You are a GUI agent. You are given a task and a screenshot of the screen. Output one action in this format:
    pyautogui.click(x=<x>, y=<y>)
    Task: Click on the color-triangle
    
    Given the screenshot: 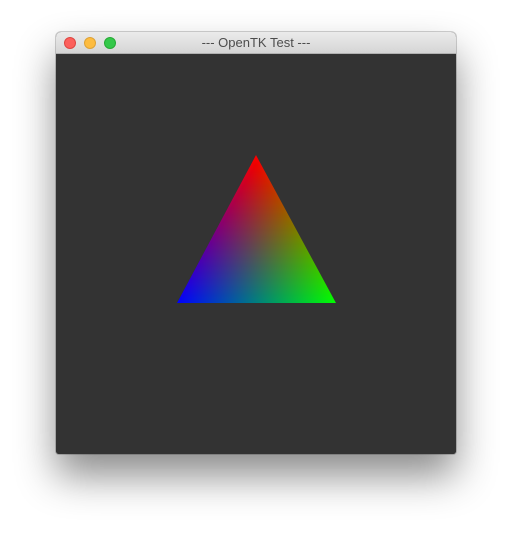 What is the action you would take?
    pyautogui.click(x=256, y=229)
    